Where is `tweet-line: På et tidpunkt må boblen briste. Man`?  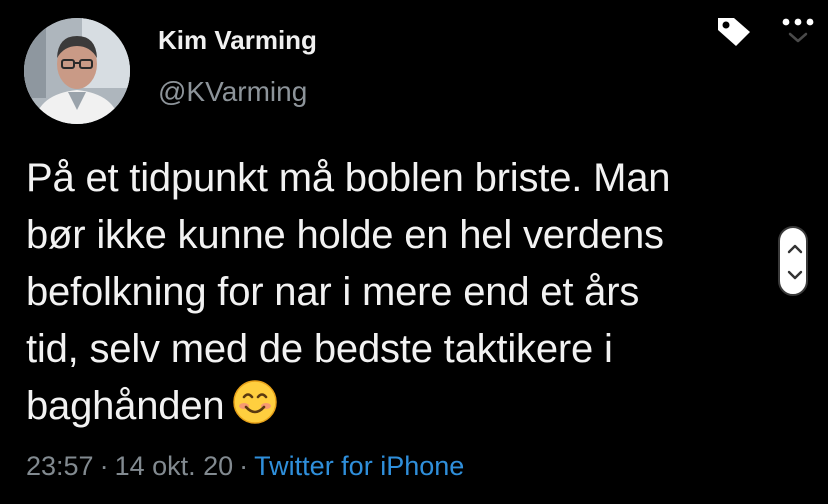
tweet-line: På et tidpunkt må boblen briste. Man is located at coordinates (348, 178).